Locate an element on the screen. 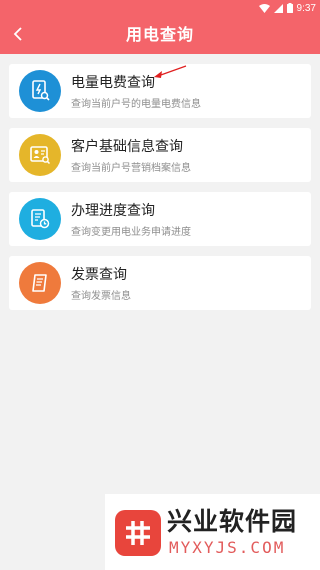 This screenshot has height=570, width=320. menu-item-subtitle: 查询当前户号的电量电费信息 is located at coordinates (136, 104).